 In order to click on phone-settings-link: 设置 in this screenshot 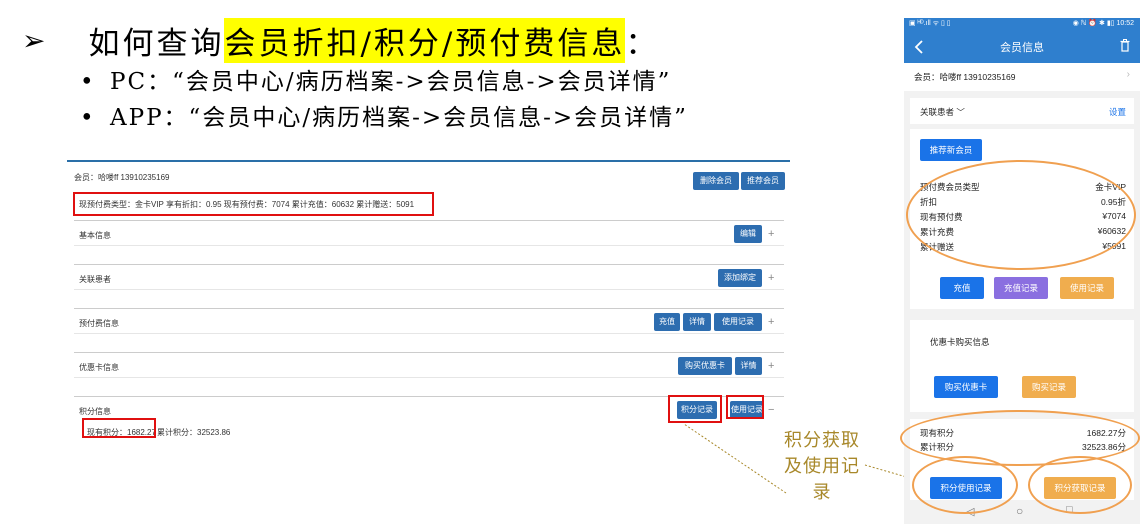, I will do `click(1117, 112)`.